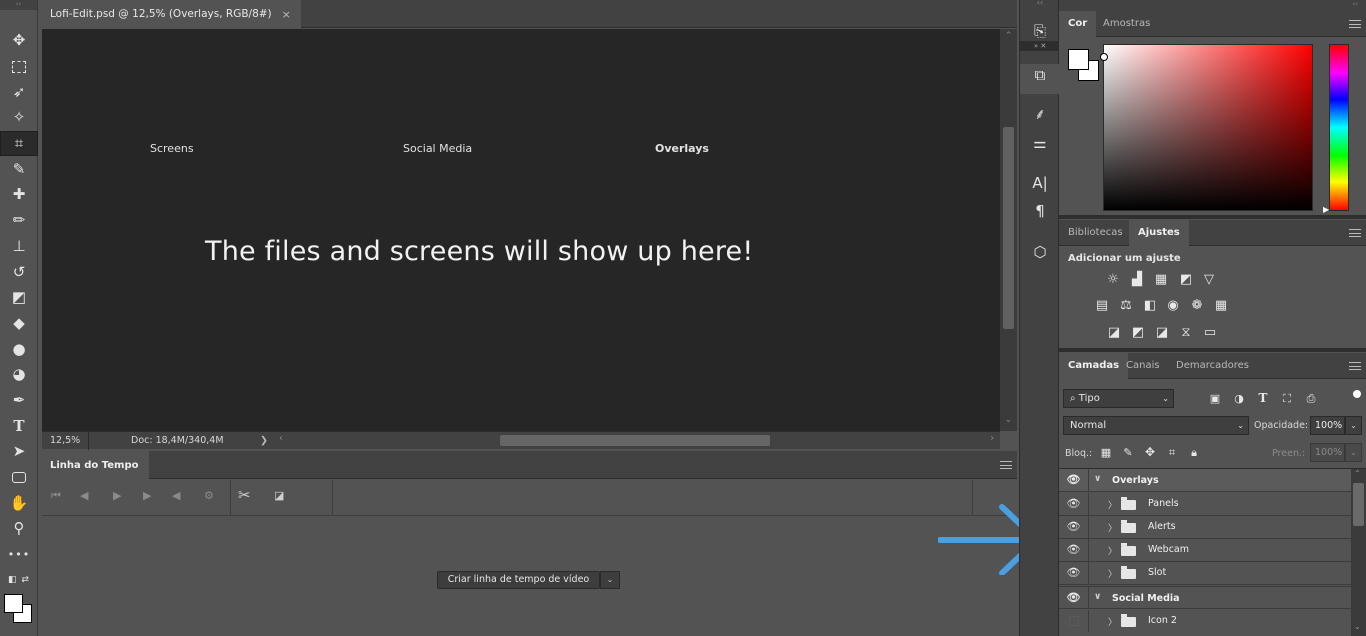  What do you see at coordinates (19, 478) in the screenshot?
I see `shape-tool-icon` at bounding box center [19, 478].